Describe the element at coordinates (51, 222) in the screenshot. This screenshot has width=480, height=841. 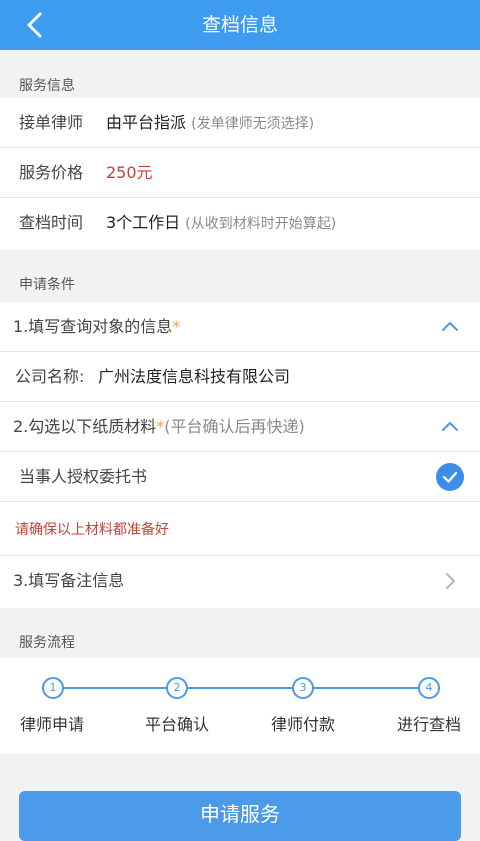
I see `time-label: 查档时间` at that location.